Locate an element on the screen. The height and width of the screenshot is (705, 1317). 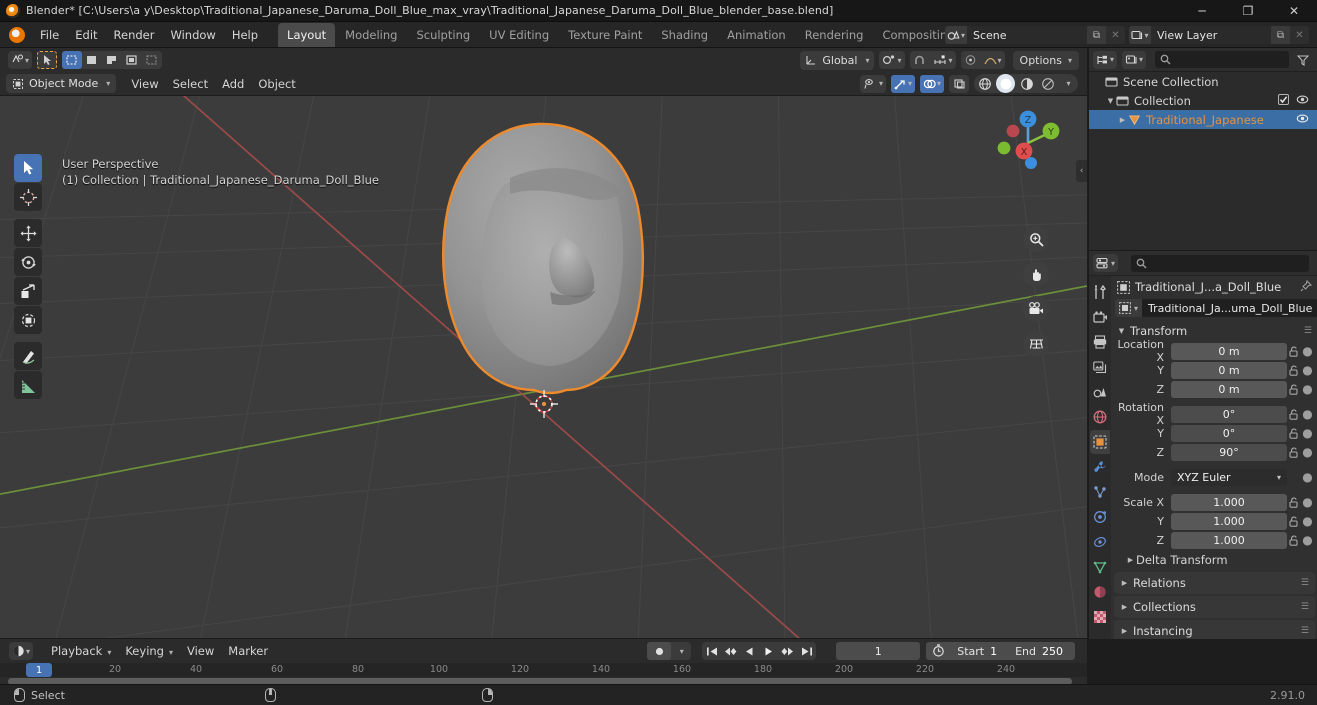
rotation-x-value: 0° is located at coordinates (1229, 414).